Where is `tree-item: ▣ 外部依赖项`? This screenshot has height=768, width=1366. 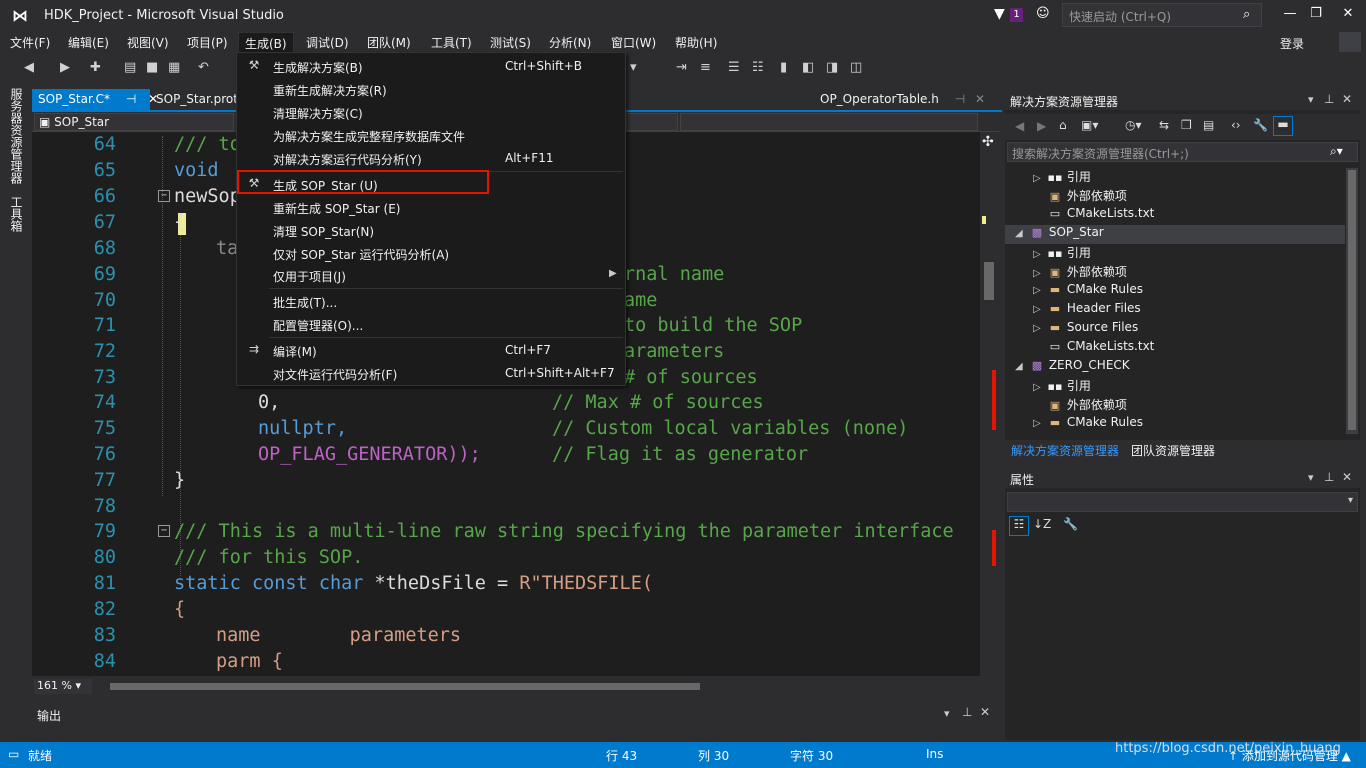 tree-item: ▣ 外部依赖项 is located at coordinates (1080, 405).